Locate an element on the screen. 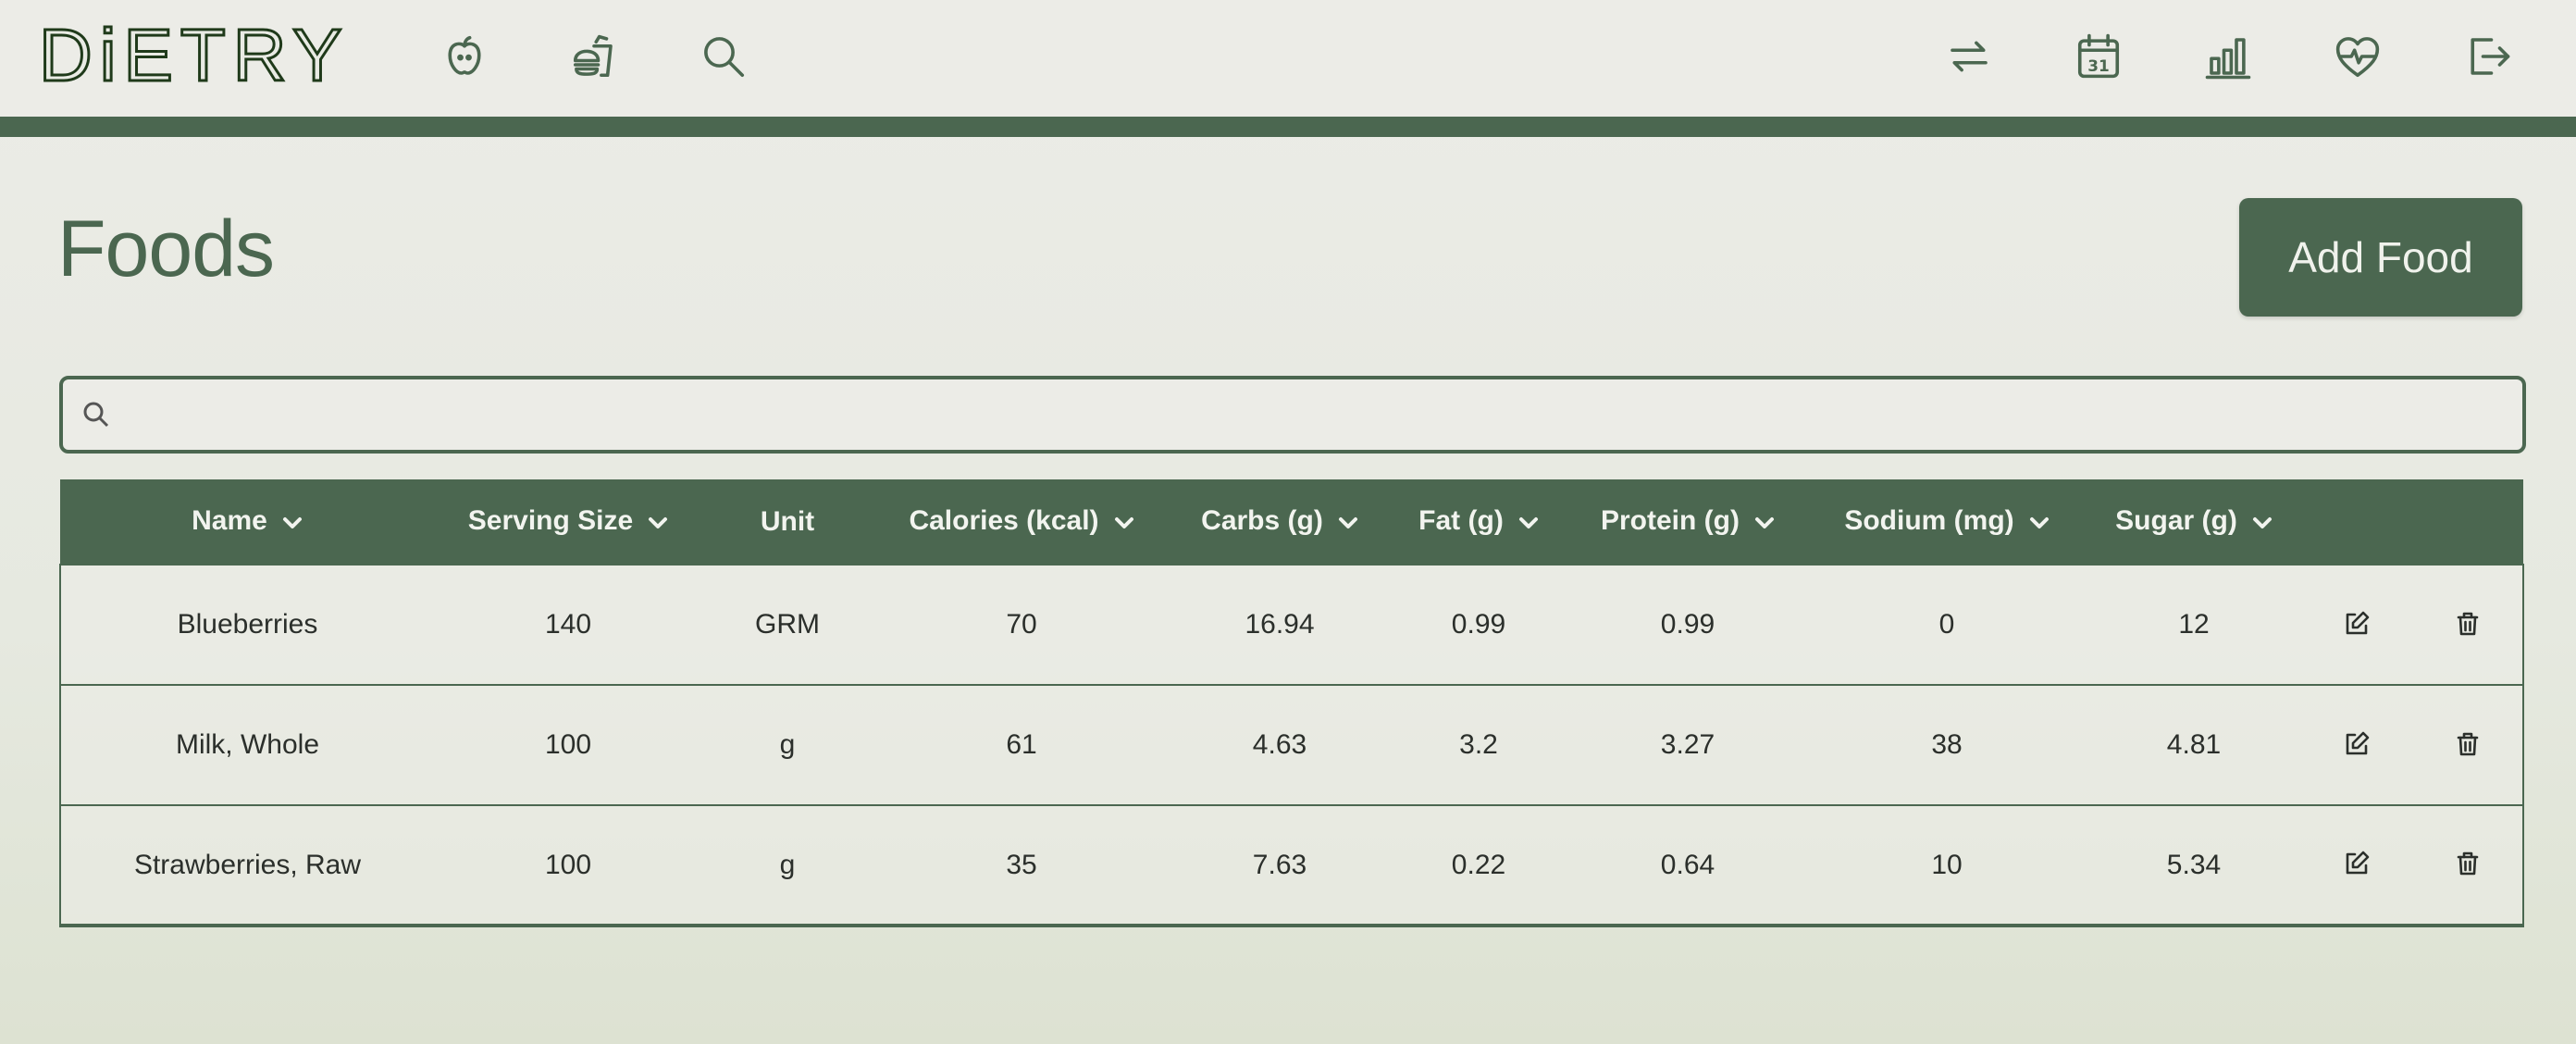 This screenshot has width=2576, height=1044. fast-food-icon is located at coordinates (594, 56).